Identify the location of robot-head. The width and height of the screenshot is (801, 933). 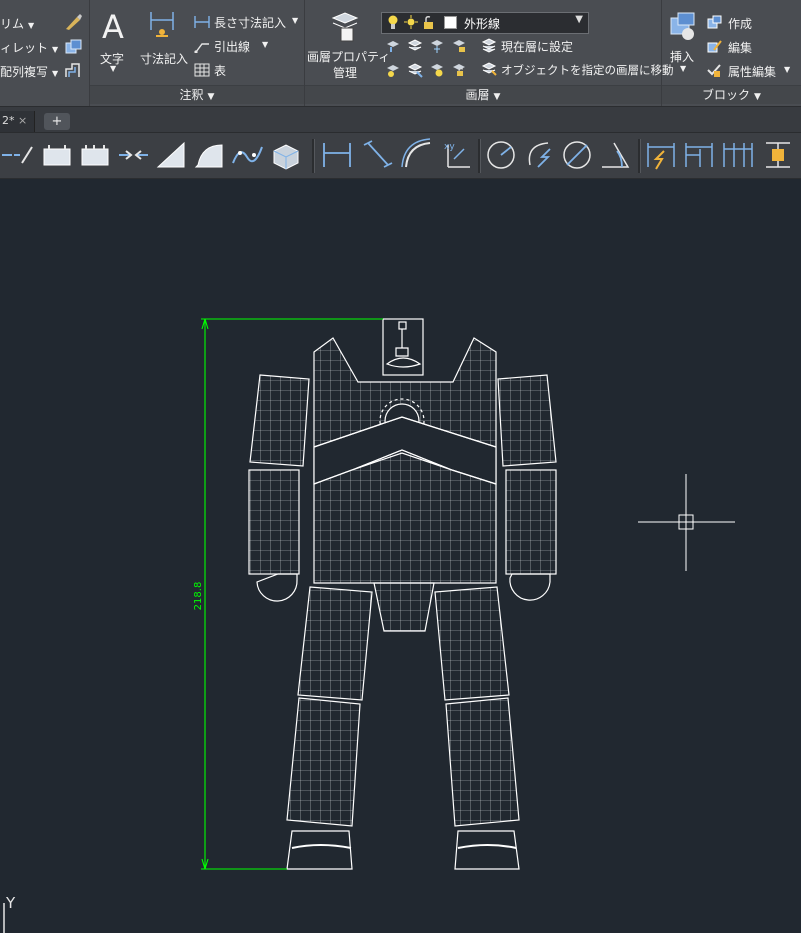
(403, 347).